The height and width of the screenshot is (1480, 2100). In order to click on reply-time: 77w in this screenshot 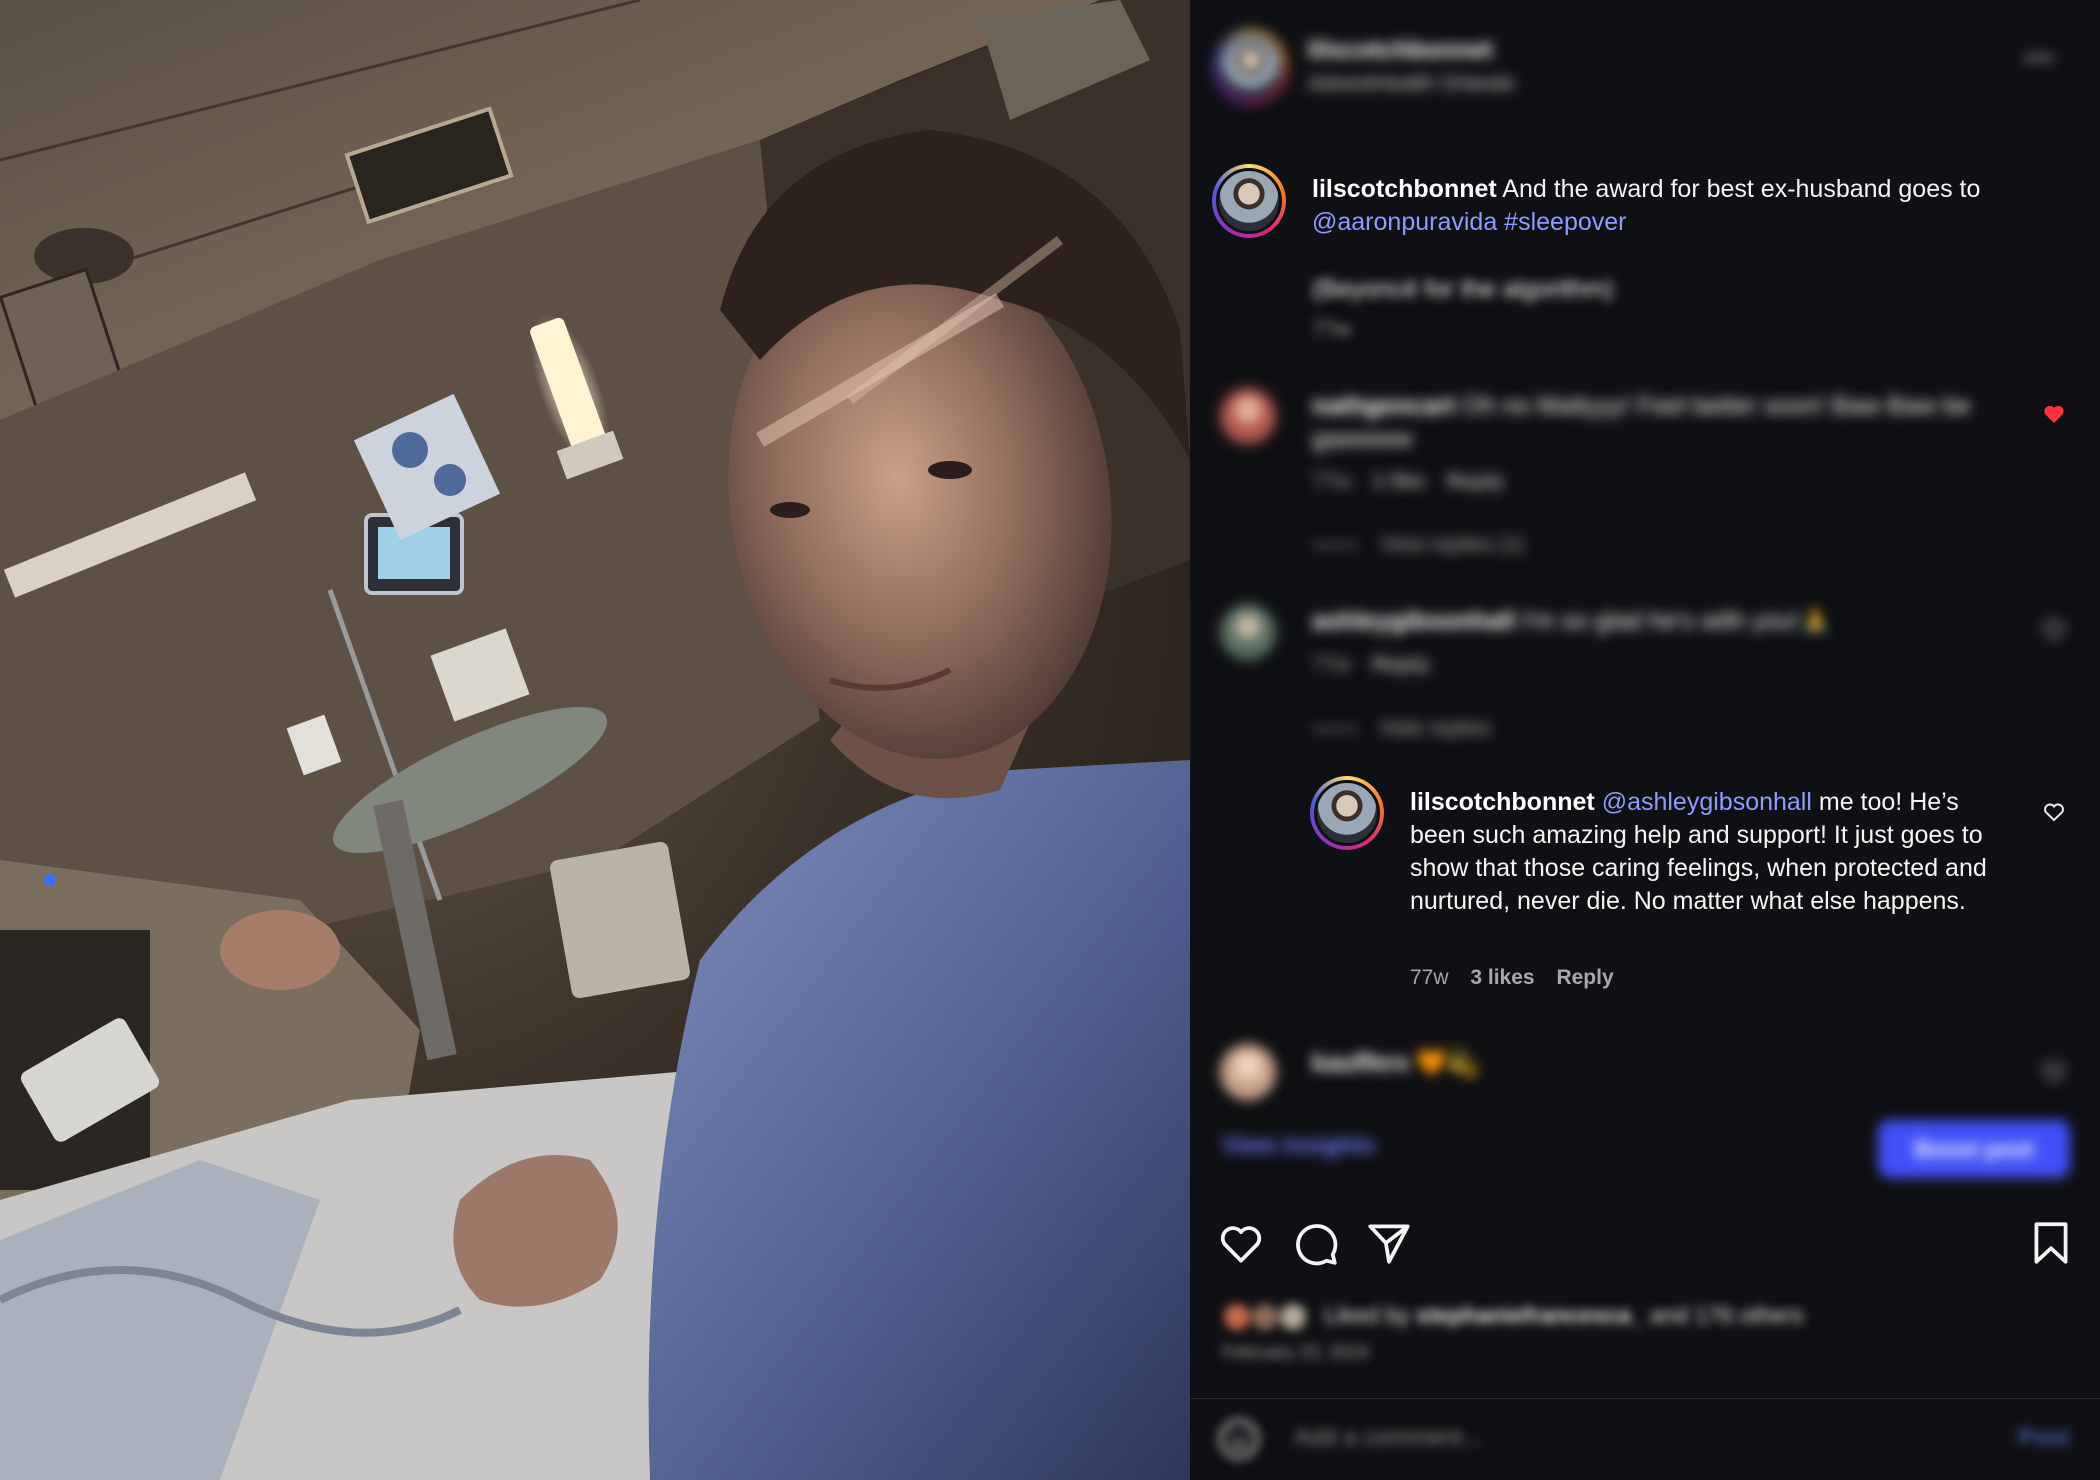, I will do `click(1429, 977)`.